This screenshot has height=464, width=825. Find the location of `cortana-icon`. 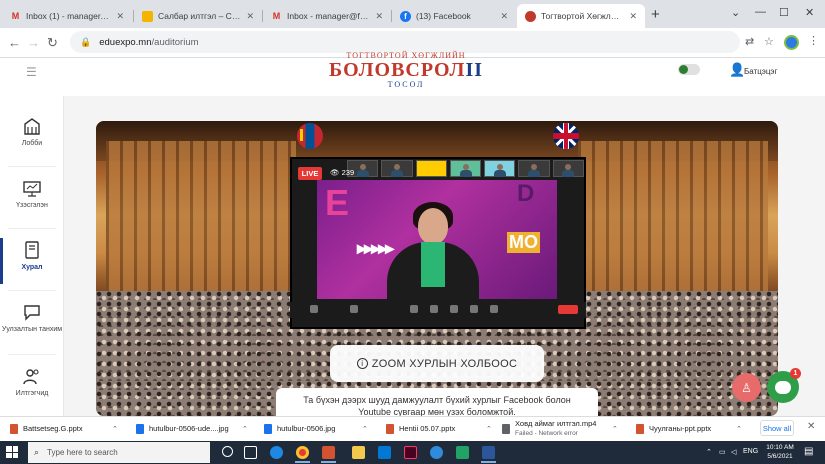

cortana-icon is located at coordinates (227, 451).